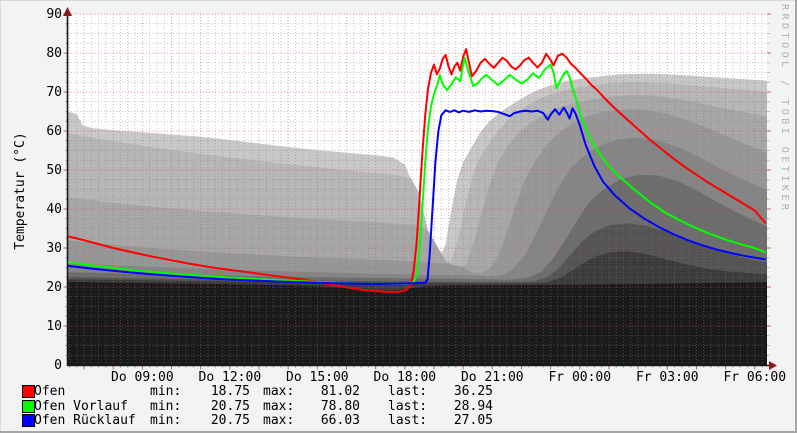 The image size is (797, 433). What do you see at coordinates (58, 365) in the screenshot?
I see `y-tick-label: 0` at bounding box center [58, 365].